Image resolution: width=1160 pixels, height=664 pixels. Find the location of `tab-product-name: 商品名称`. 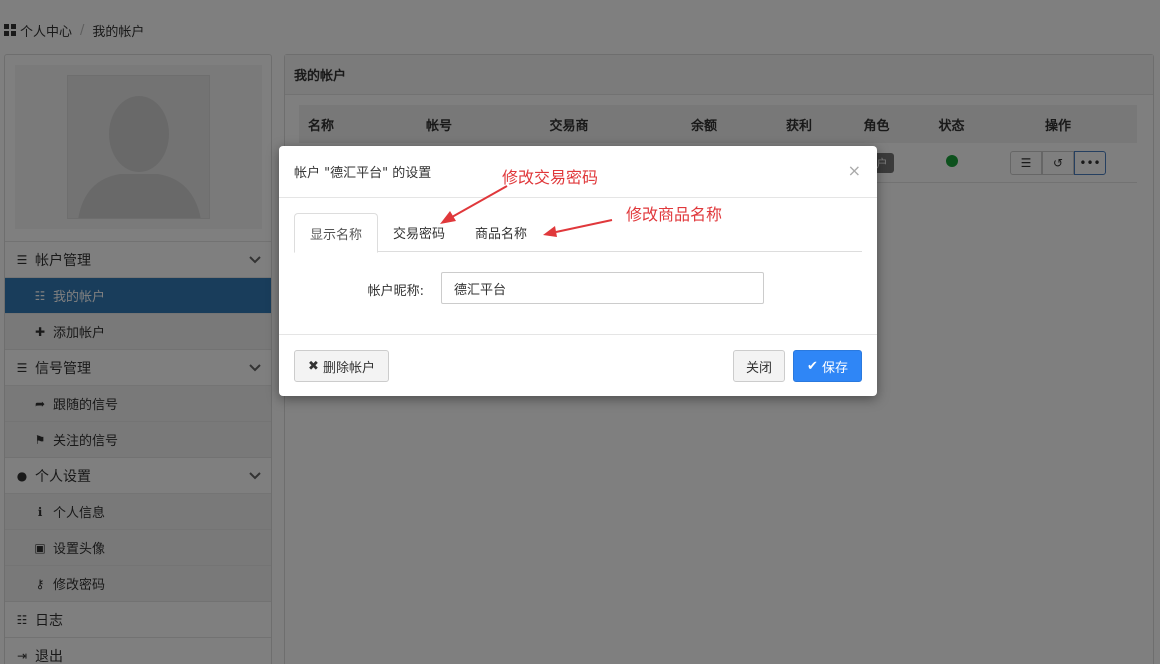

tab-product-name: 商品名称 is located at coordinates (501, 232).